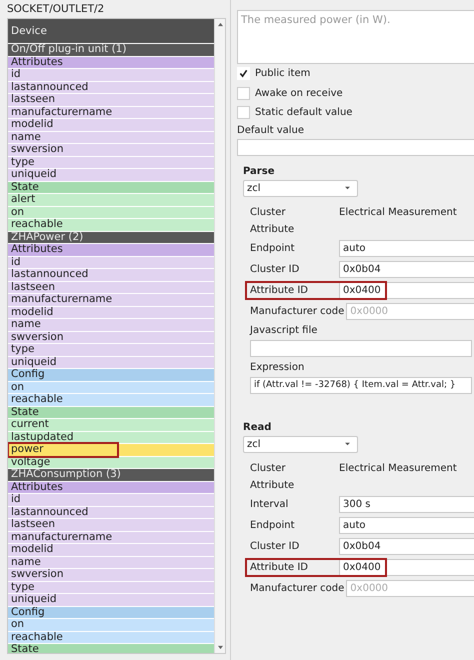 The height and width of the screenshot is (660, 474). Describe the element at coordinates (220, 647) in the screenshot. I see `scroll-down-icon` at that location.